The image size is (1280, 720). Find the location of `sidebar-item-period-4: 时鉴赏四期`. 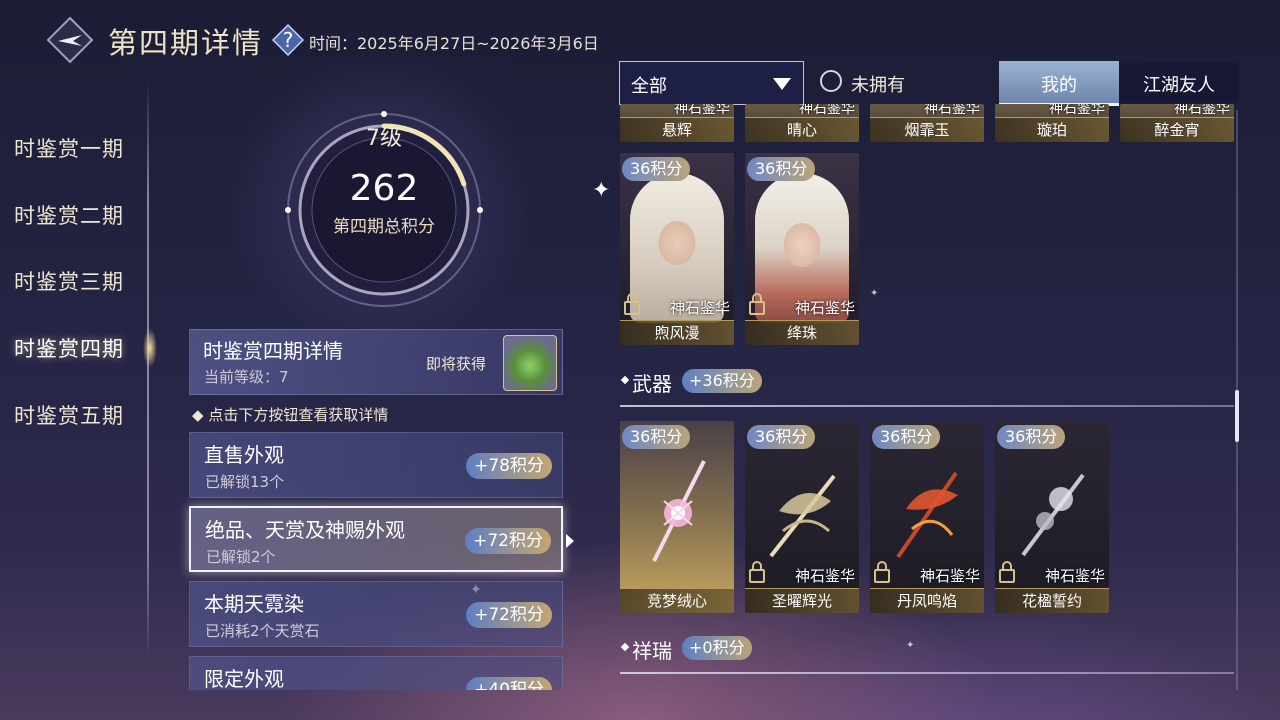

sidebar-item-period-4: 时鉴赏四期 is located at coordinates (69, 348).